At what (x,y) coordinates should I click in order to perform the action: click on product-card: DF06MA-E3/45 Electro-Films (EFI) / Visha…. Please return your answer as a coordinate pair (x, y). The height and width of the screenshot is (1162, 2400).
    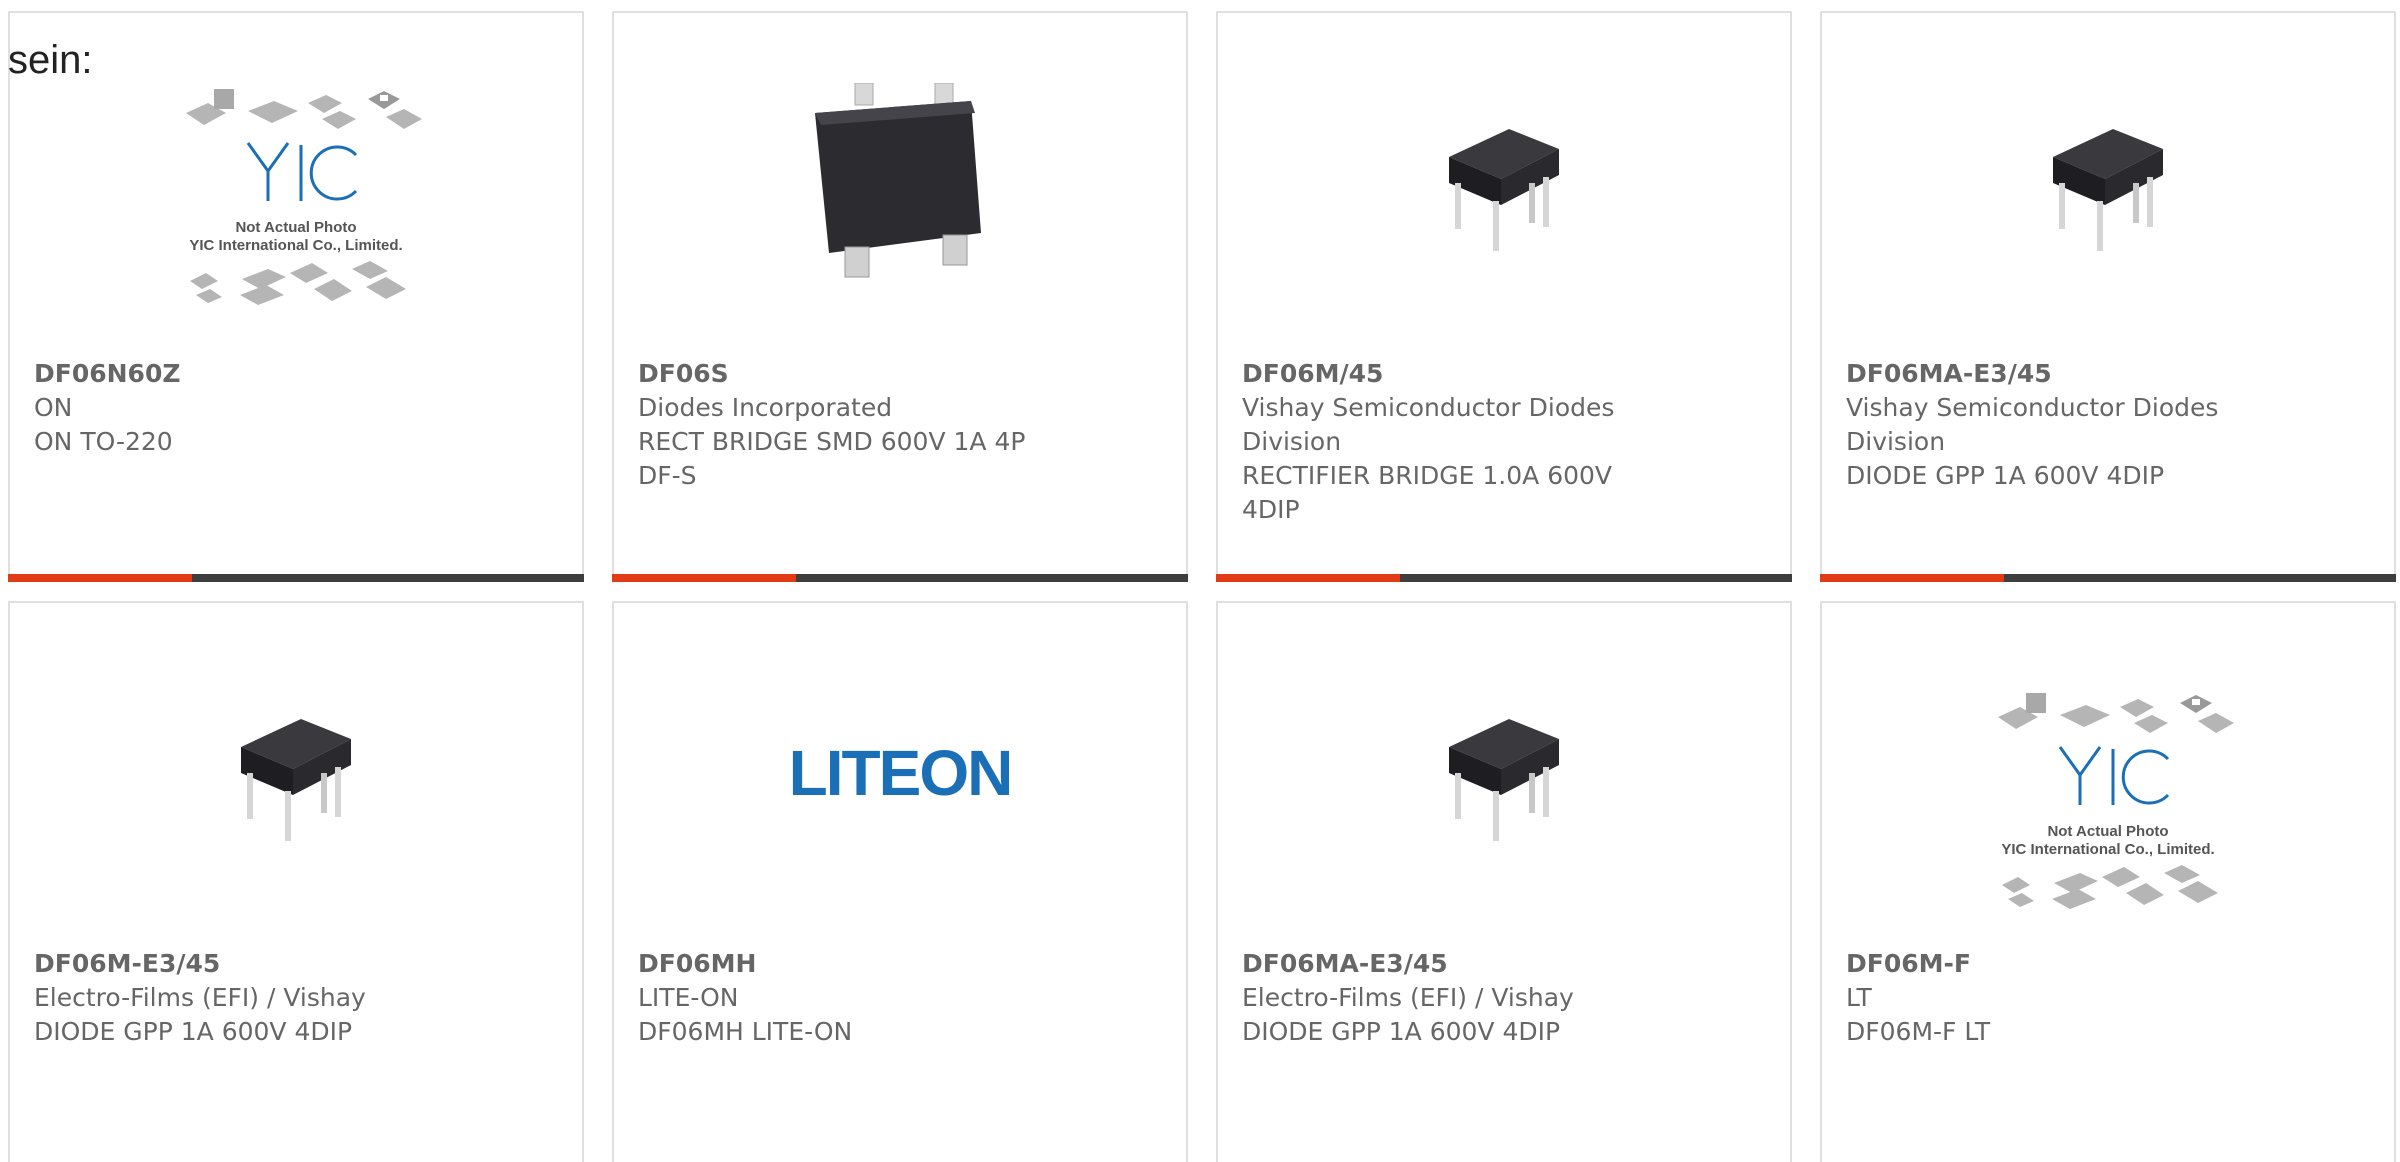
    Looking at the image, I should click on (1504, 881).